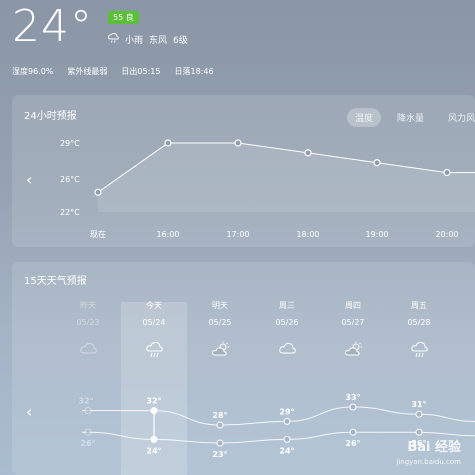 The image size is (475, 475). I want to click on high-temp-label: 33°, so click(352, 397).